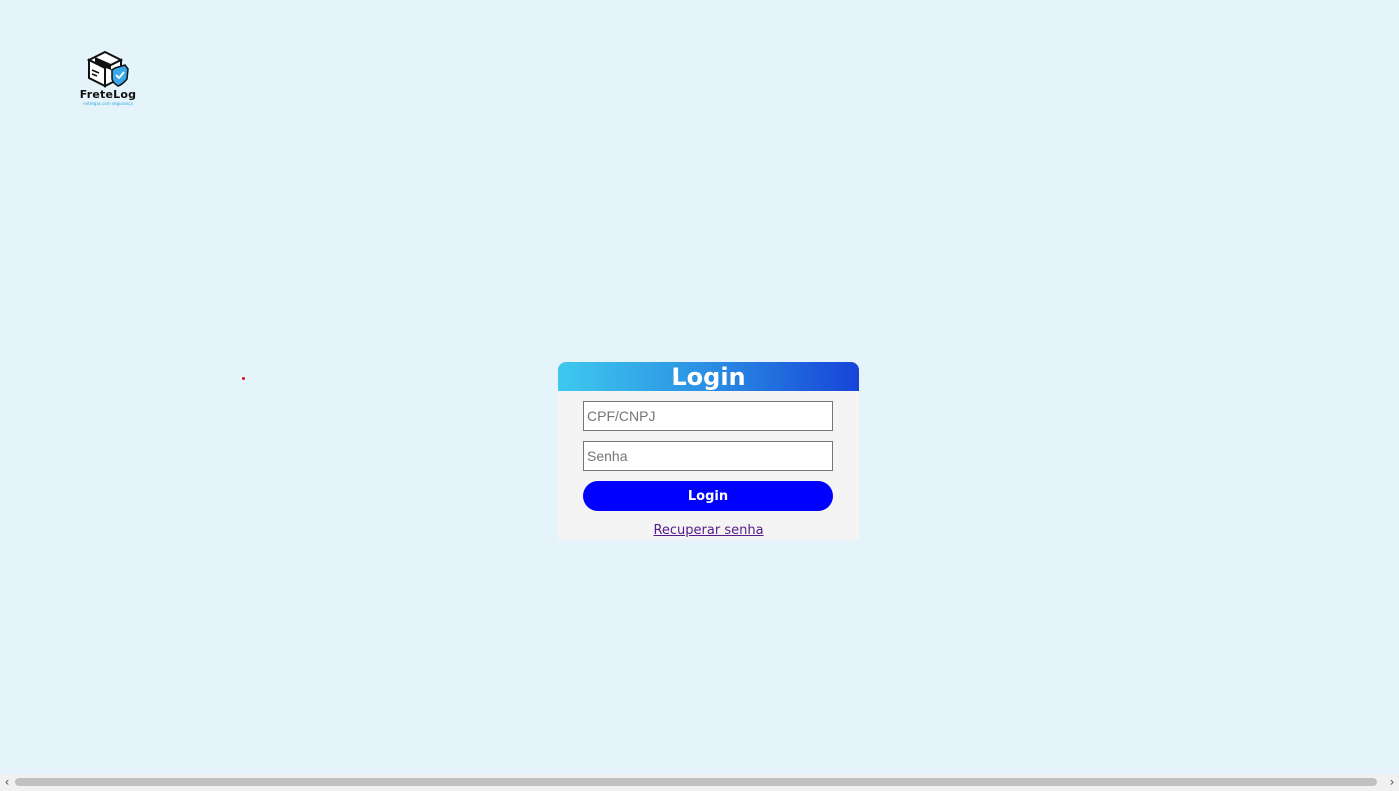 The width and height of the screenshot is (1399, 791). What do you see at coordinates (708, 416) in the screenshot?
I see `cpf-cnpj-input` at bounding box center [708, 416].